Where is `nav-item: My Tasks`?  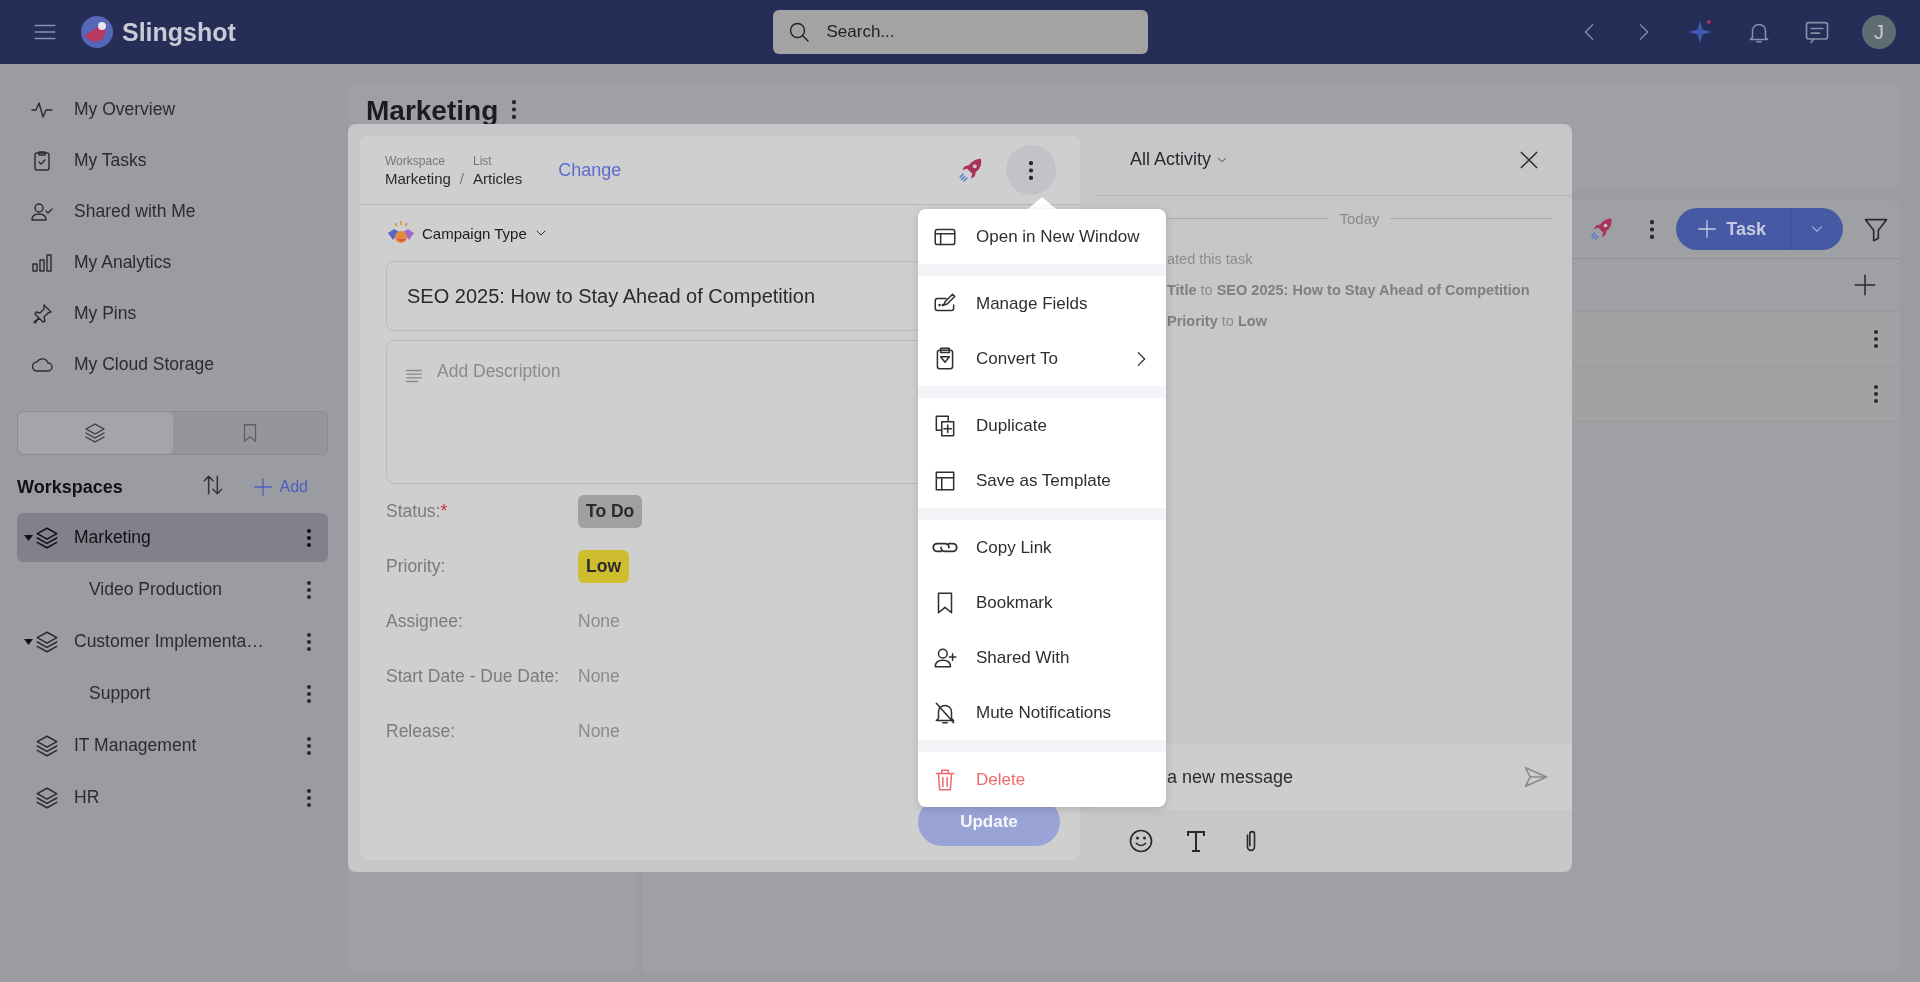 nav-item: My Tasks is located at coordinates (172, 160).